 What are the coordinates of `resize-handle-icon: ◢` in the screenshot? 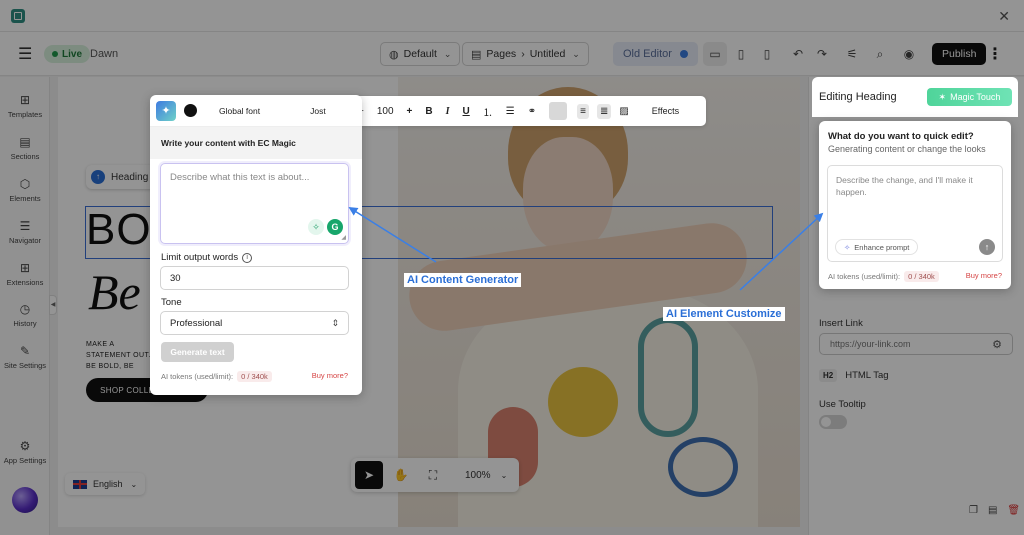 It's located at (343, 237).